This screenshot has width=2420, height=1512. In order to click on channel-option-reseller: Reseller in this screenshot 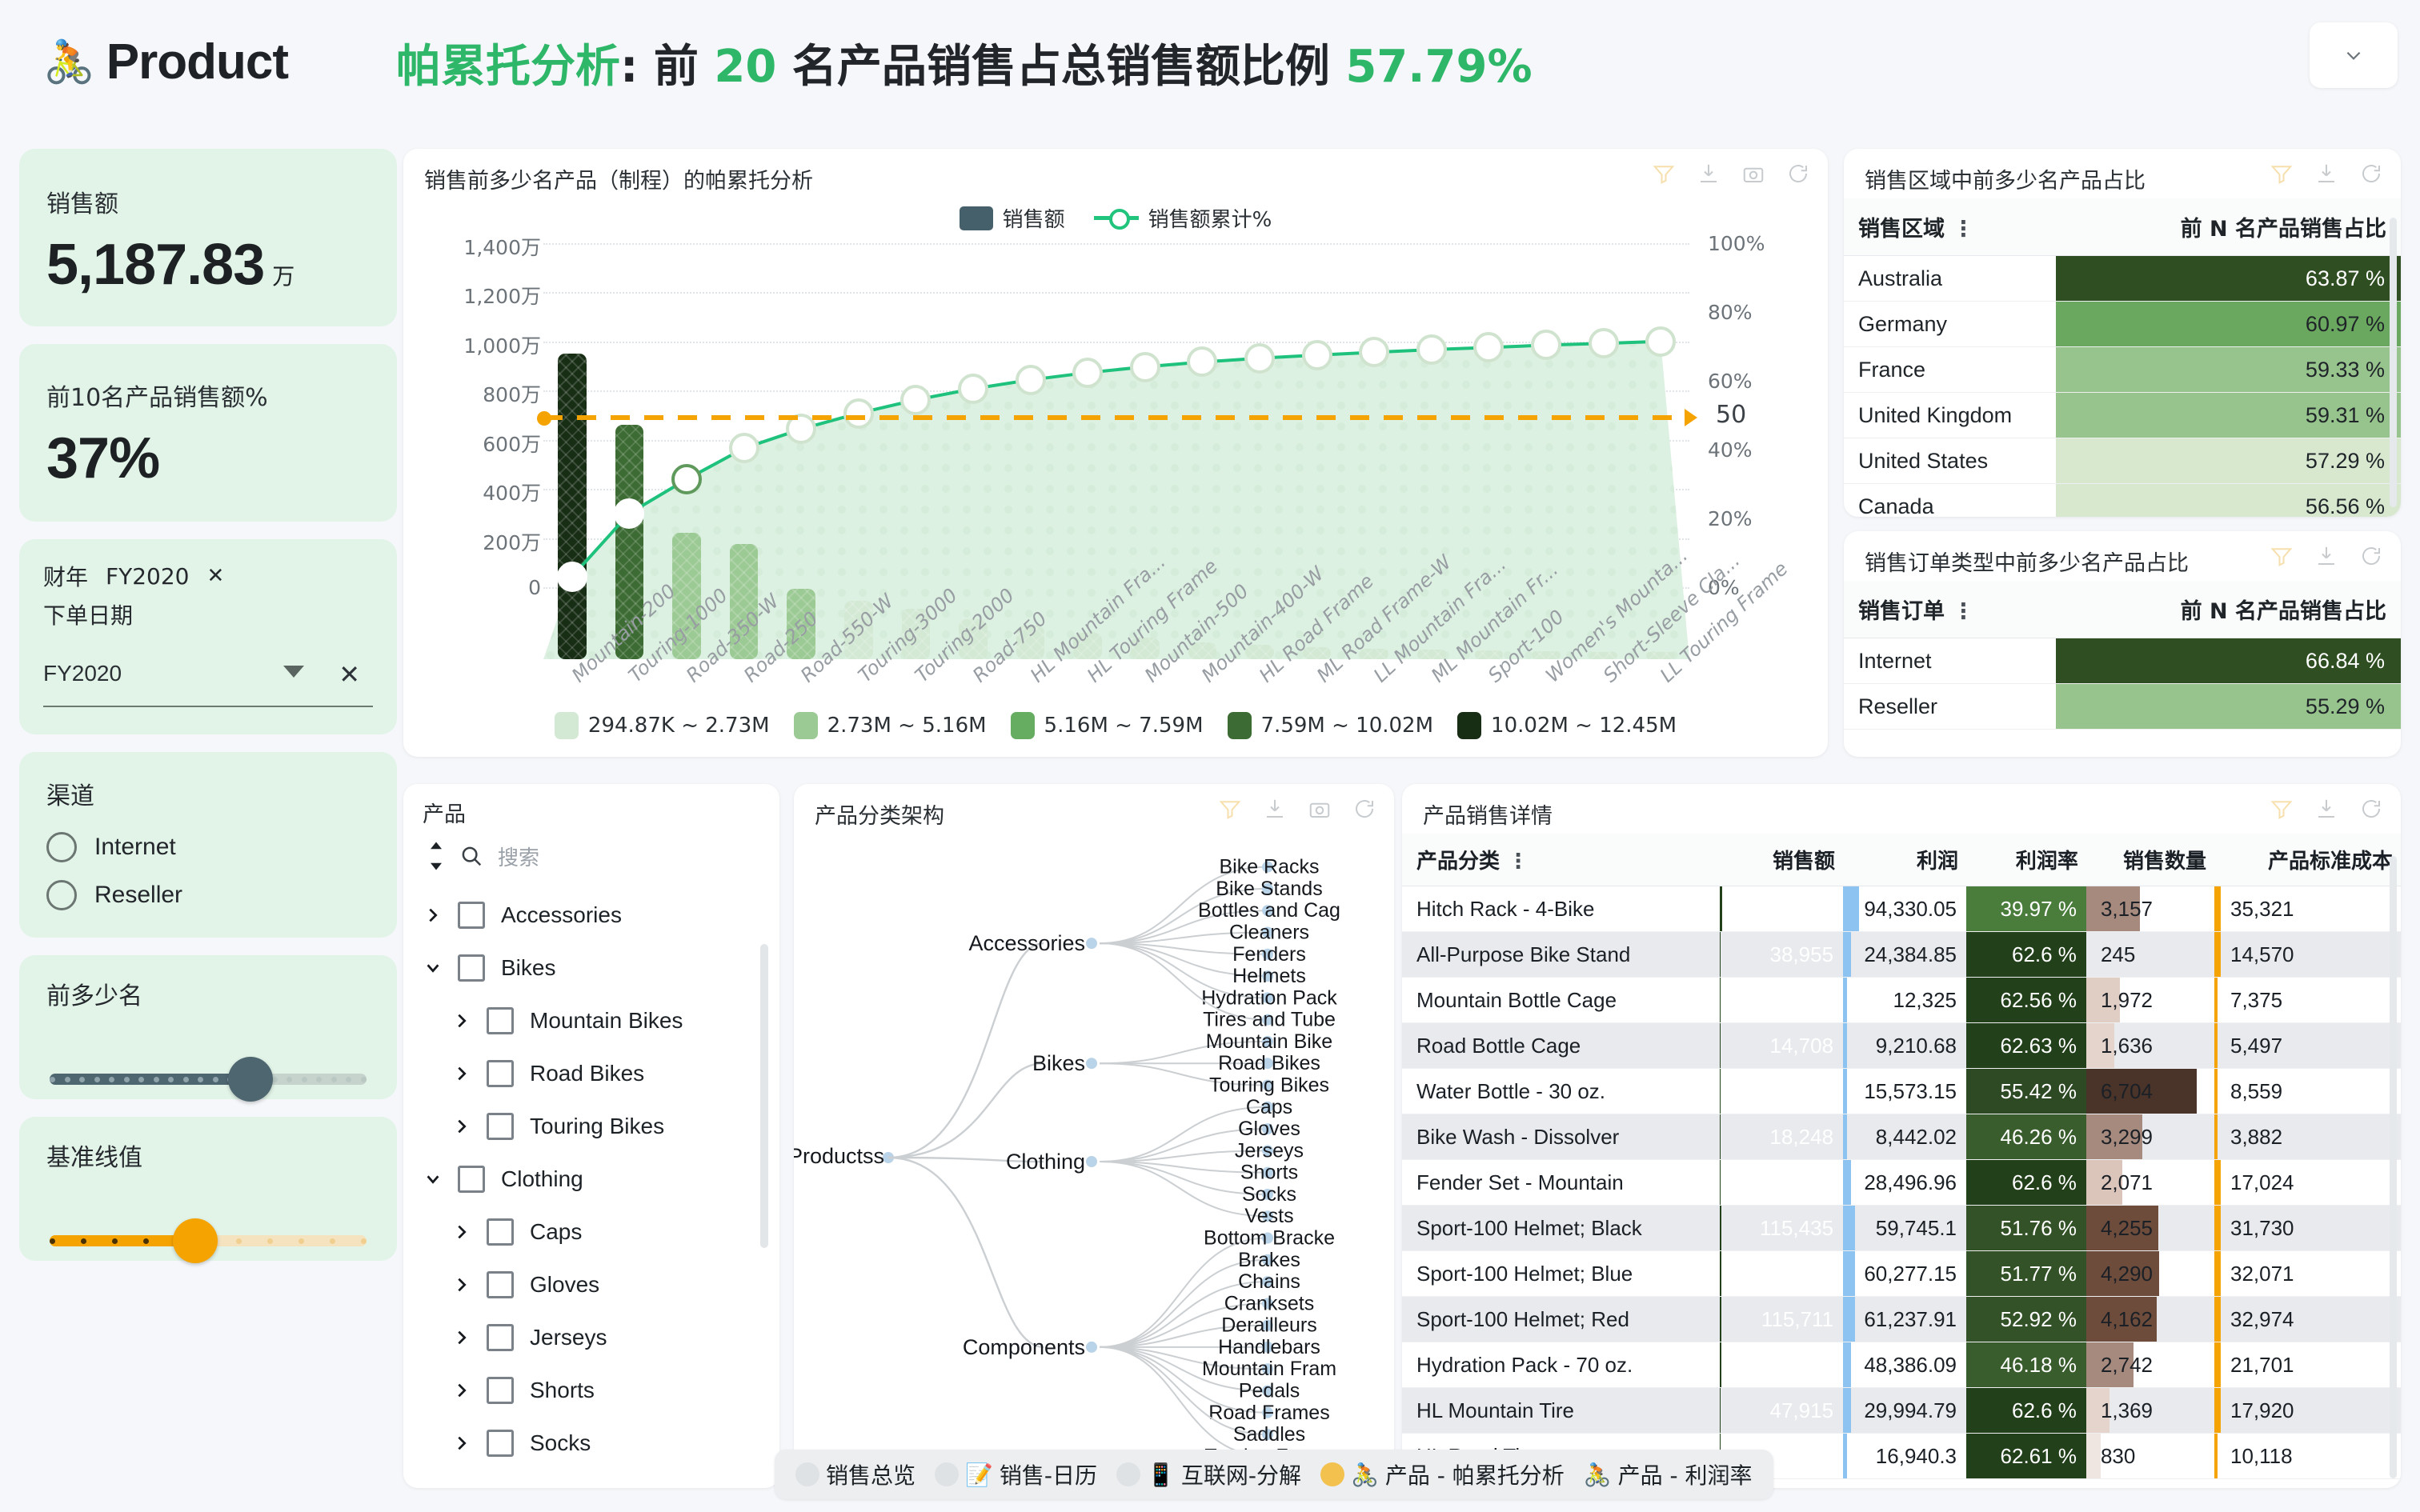, I will do `click(208, 895)`.